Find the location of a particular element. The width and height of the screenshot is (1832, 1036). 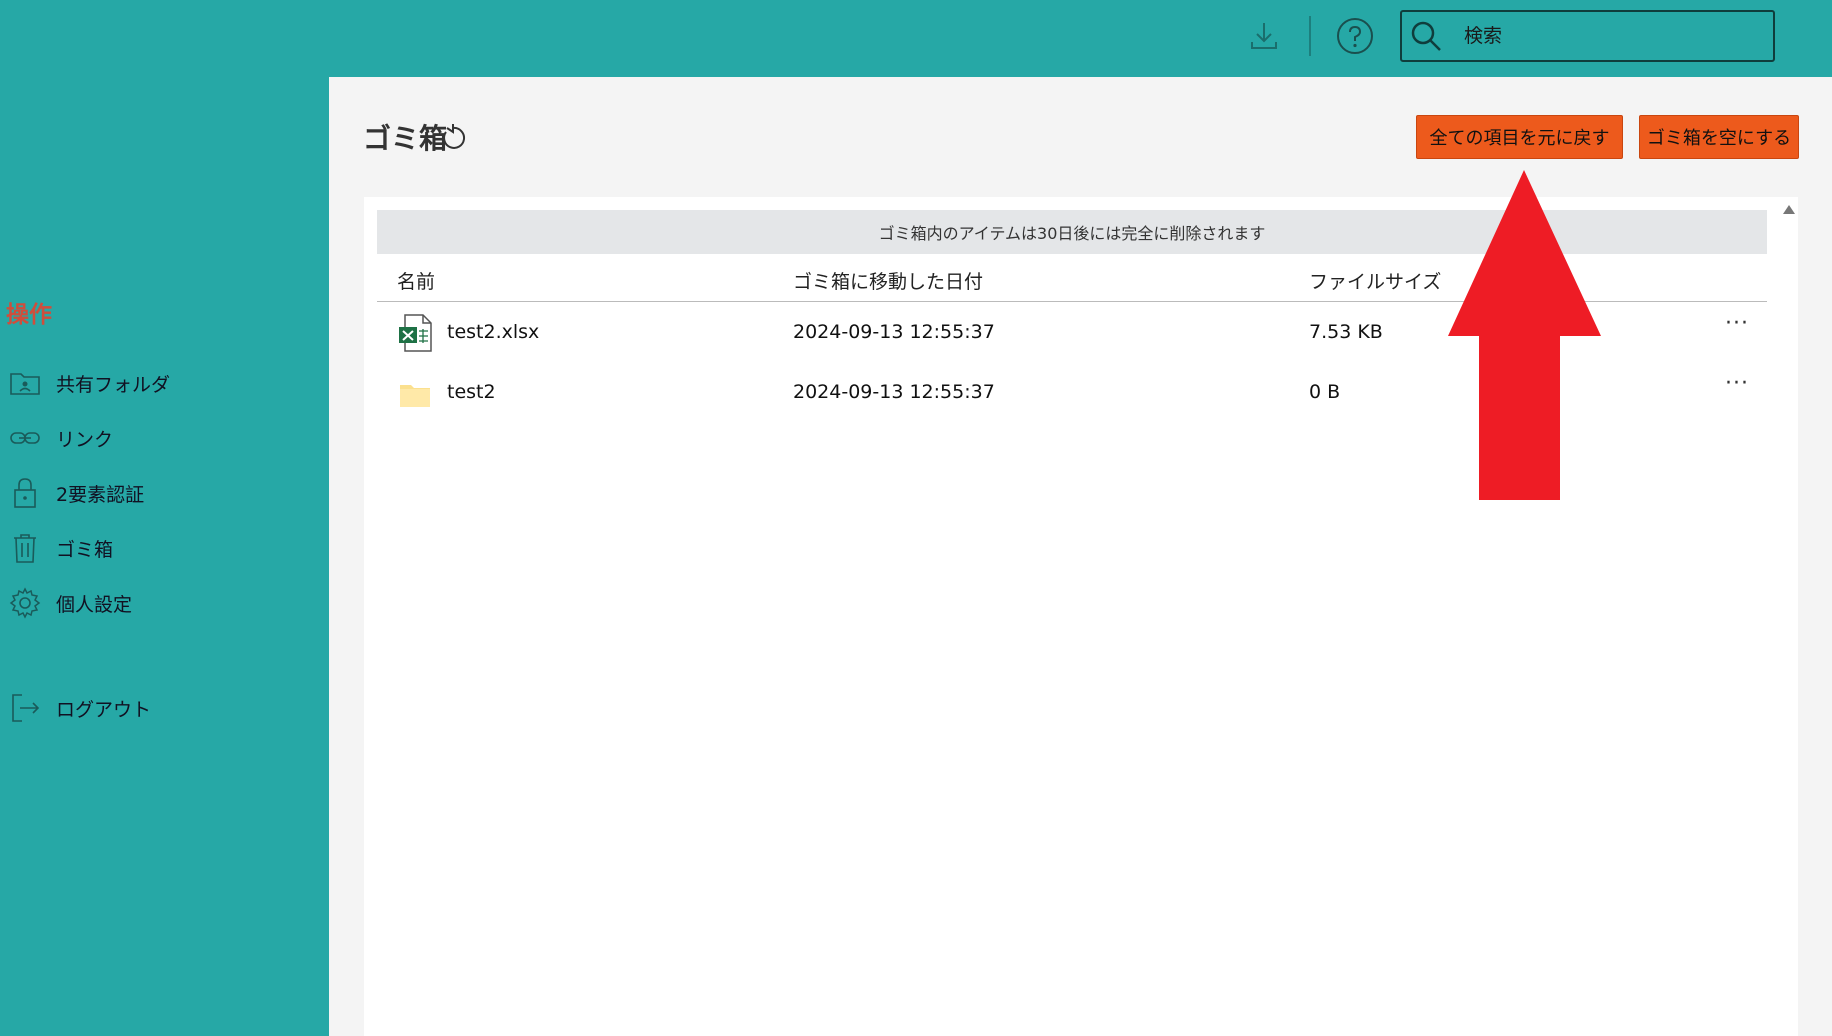

file-name: test2.xlsx is located at coordinates (493, 332).